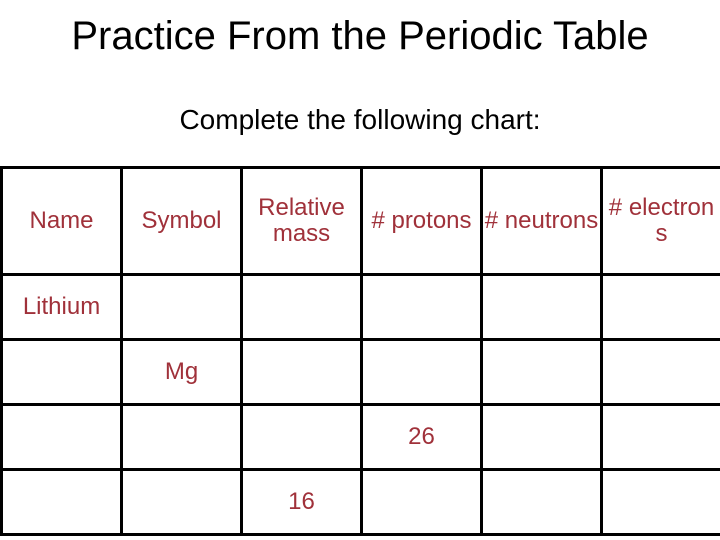 The image size is (720, 540). I want to click on cell-relative-mass: 16, so click(301, 502).